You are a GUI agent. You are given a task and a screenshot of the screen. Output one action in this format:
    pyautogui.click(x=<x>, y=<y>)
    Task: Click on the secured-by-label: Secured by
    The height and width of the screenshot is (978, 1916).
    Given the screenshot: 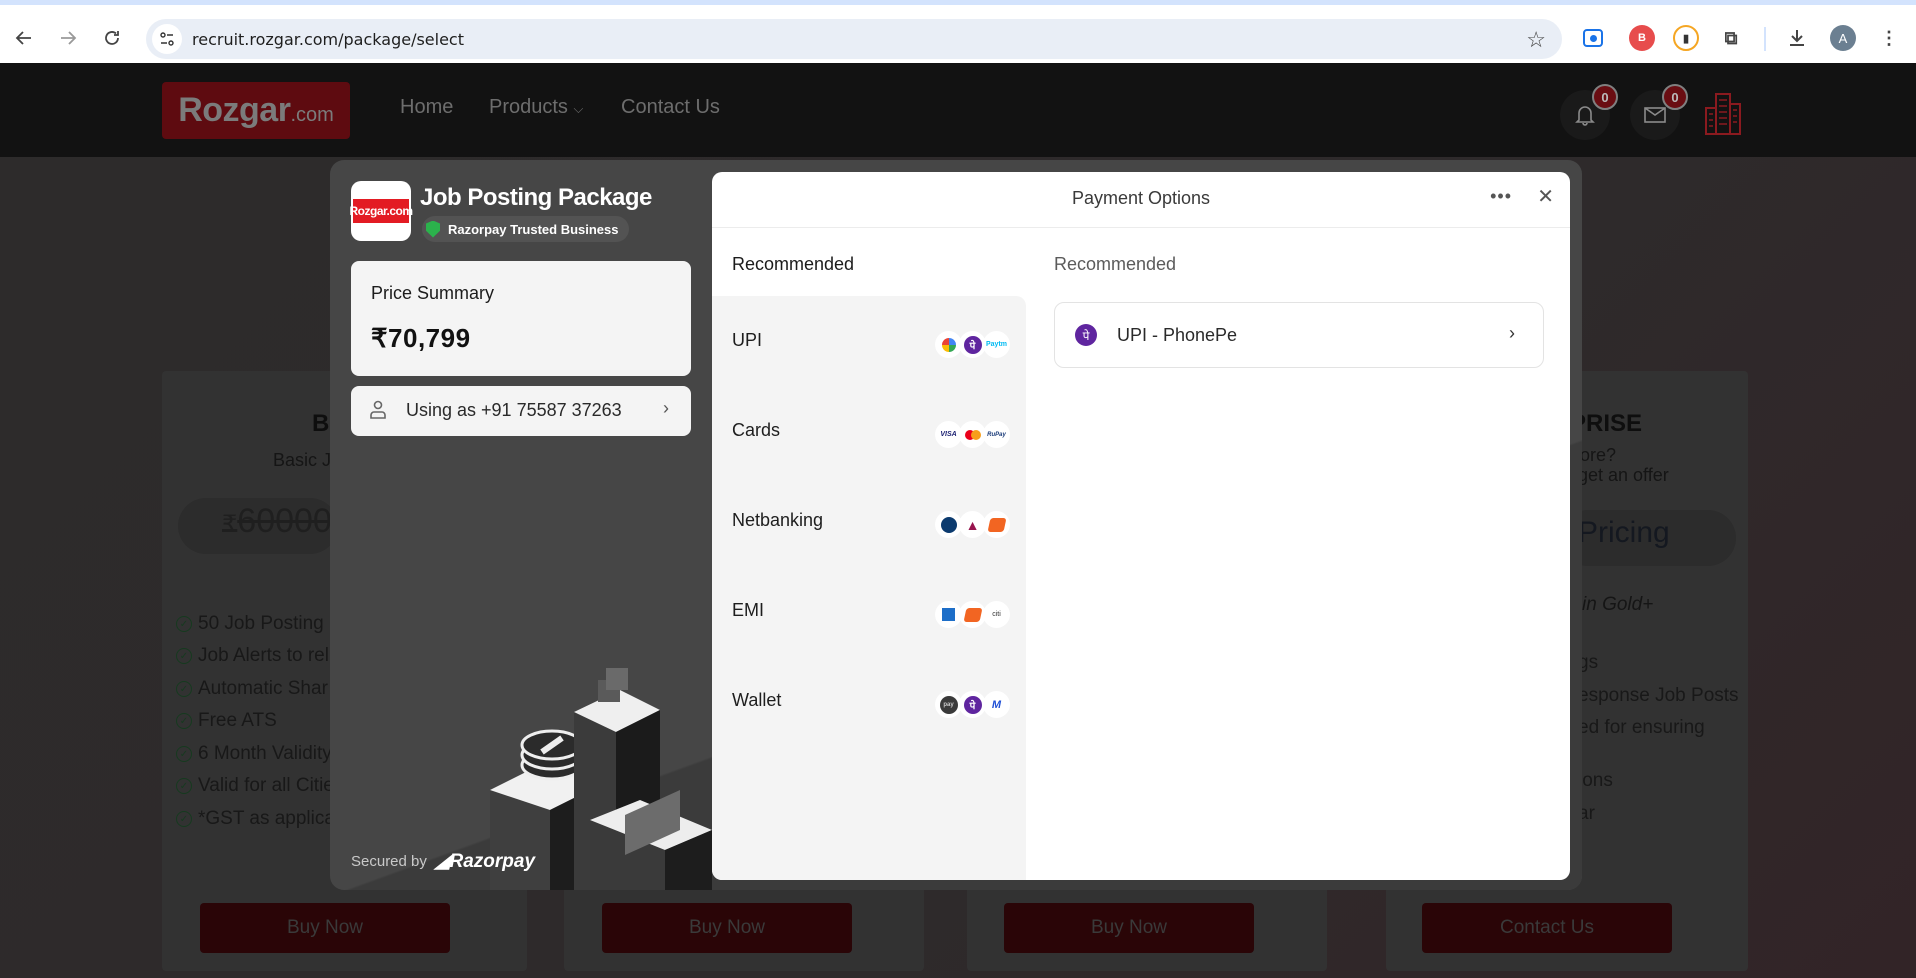 What is the action you would take?
    pyautogui.click(x=389, y=861)
    